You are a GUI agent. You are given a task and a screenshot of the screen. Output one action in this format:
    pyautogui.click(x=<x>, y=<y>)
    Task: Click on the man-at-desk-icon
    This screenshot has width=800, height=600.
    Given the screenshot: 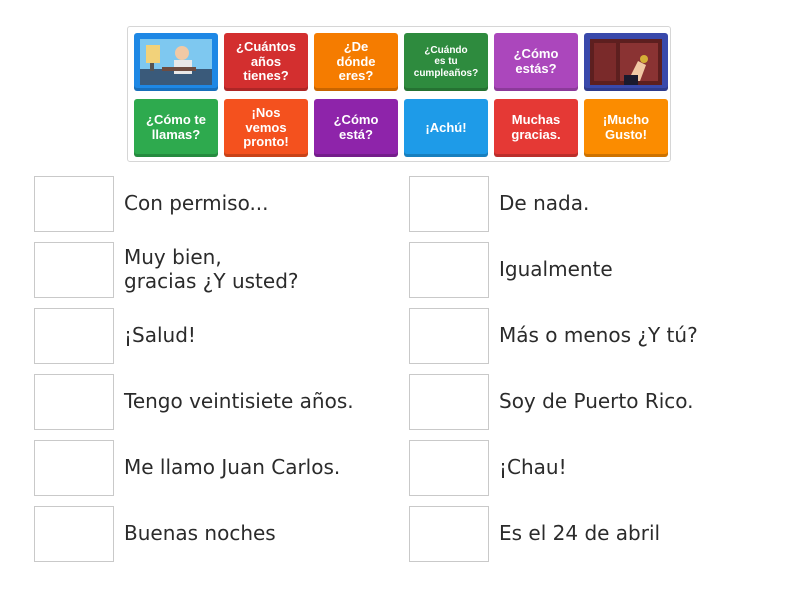 What is the action you would take?
    pyautogui.click(x=176, y=62)
    